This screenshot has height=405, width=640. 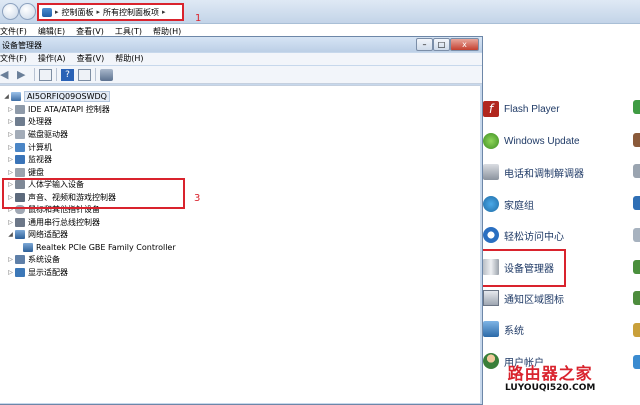 What do you see at coordinates (464, 44) in the screenshot?
I see `close-button: x` at bounding box center [464, 44].